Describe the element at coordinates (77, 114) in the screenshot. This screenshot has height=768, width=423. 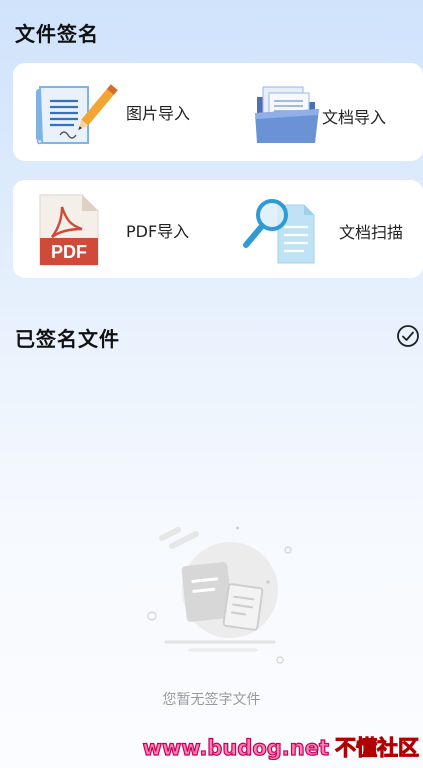
I see `paper-quill-icon` at that location.